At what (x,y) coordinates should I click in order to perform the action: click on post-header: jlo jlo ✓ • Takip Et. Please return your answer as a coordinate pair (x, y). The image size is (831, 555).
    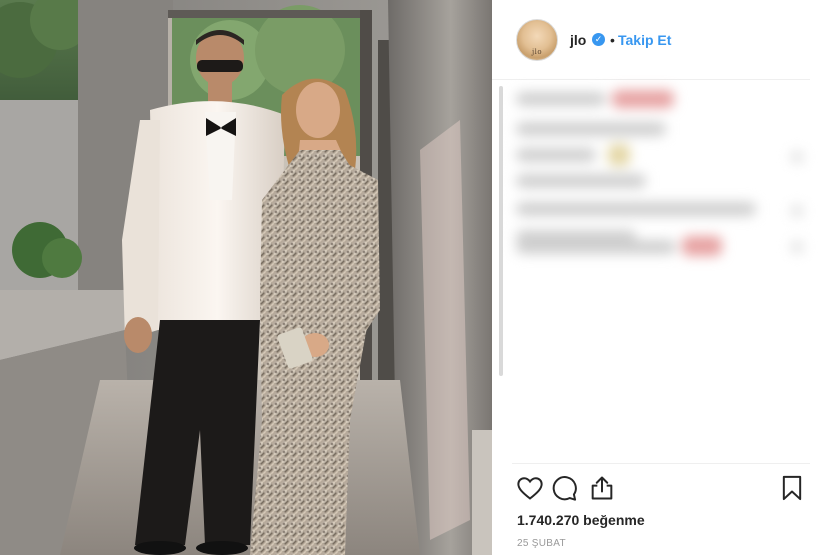
    Looking at the image, I should click on (651, 40).